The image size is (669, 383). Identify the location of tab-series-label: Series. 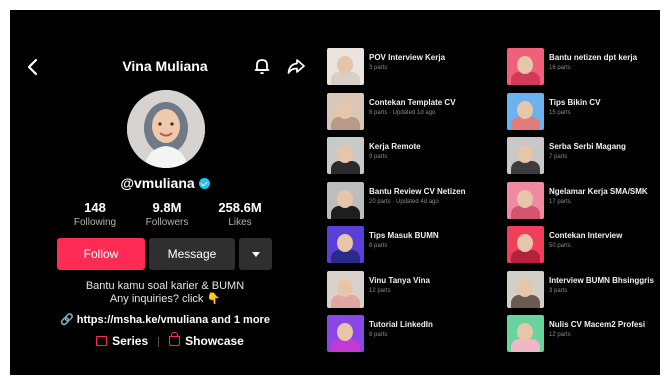
(130, 341).